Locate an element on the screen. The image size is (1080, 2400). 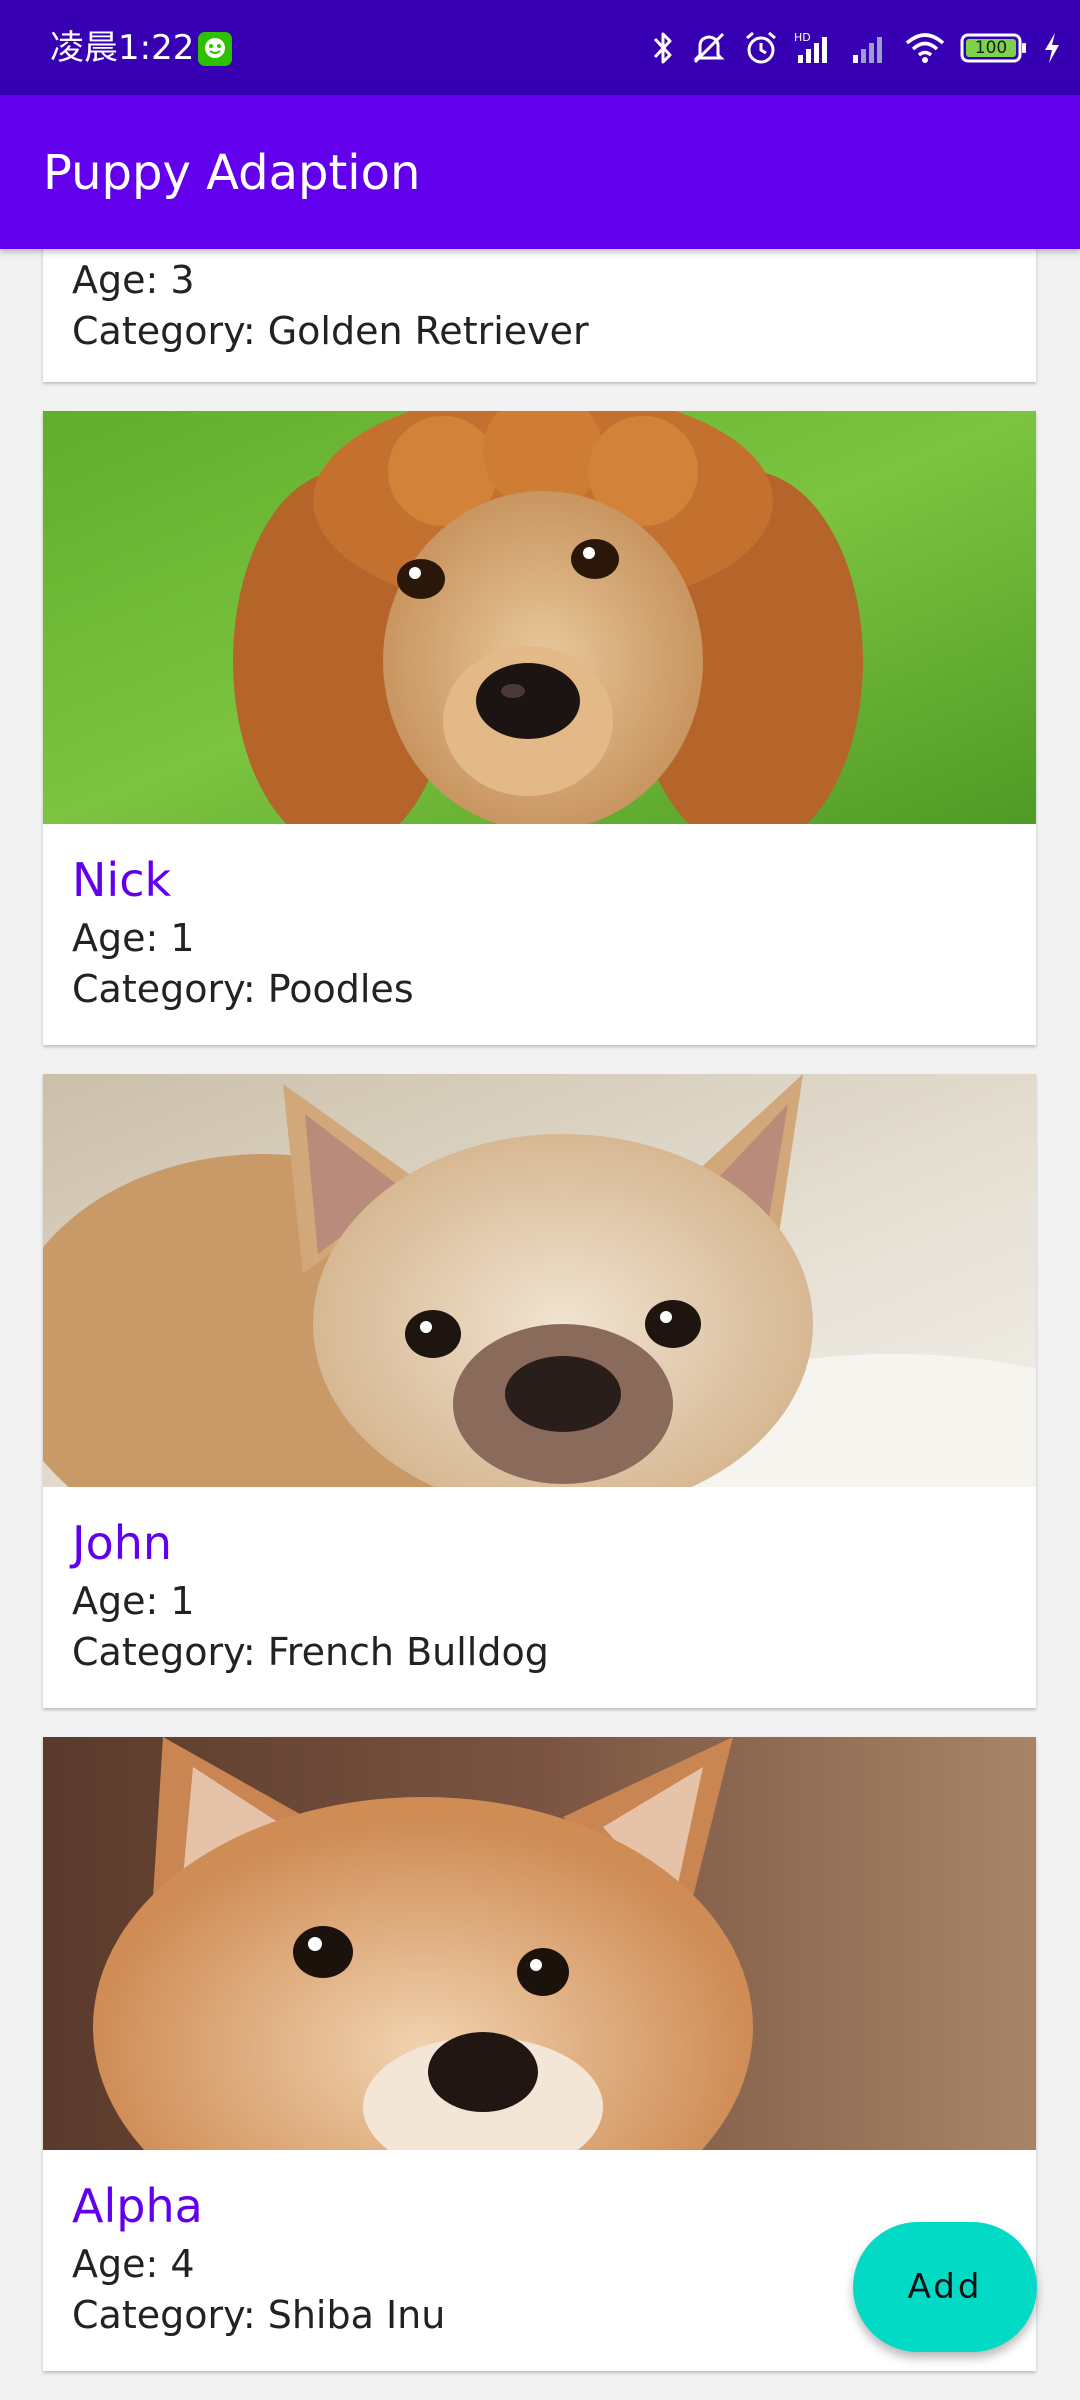
puppy-name: John is located at coordinates (122, 1543).